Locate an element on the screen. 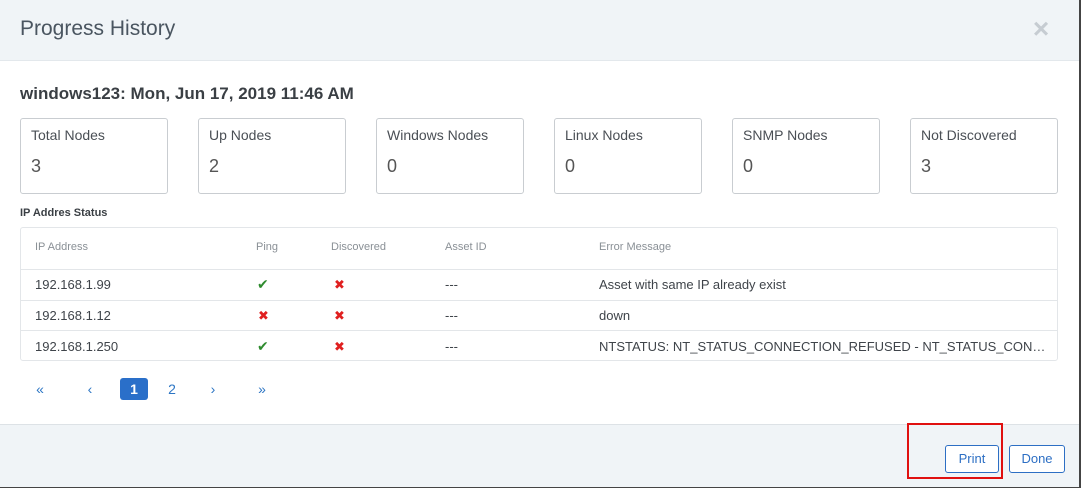 Image resolution: width=1081 pixels, height=488 pixels. column-header-discovered: Discovered is located at coordinates (359, 247).